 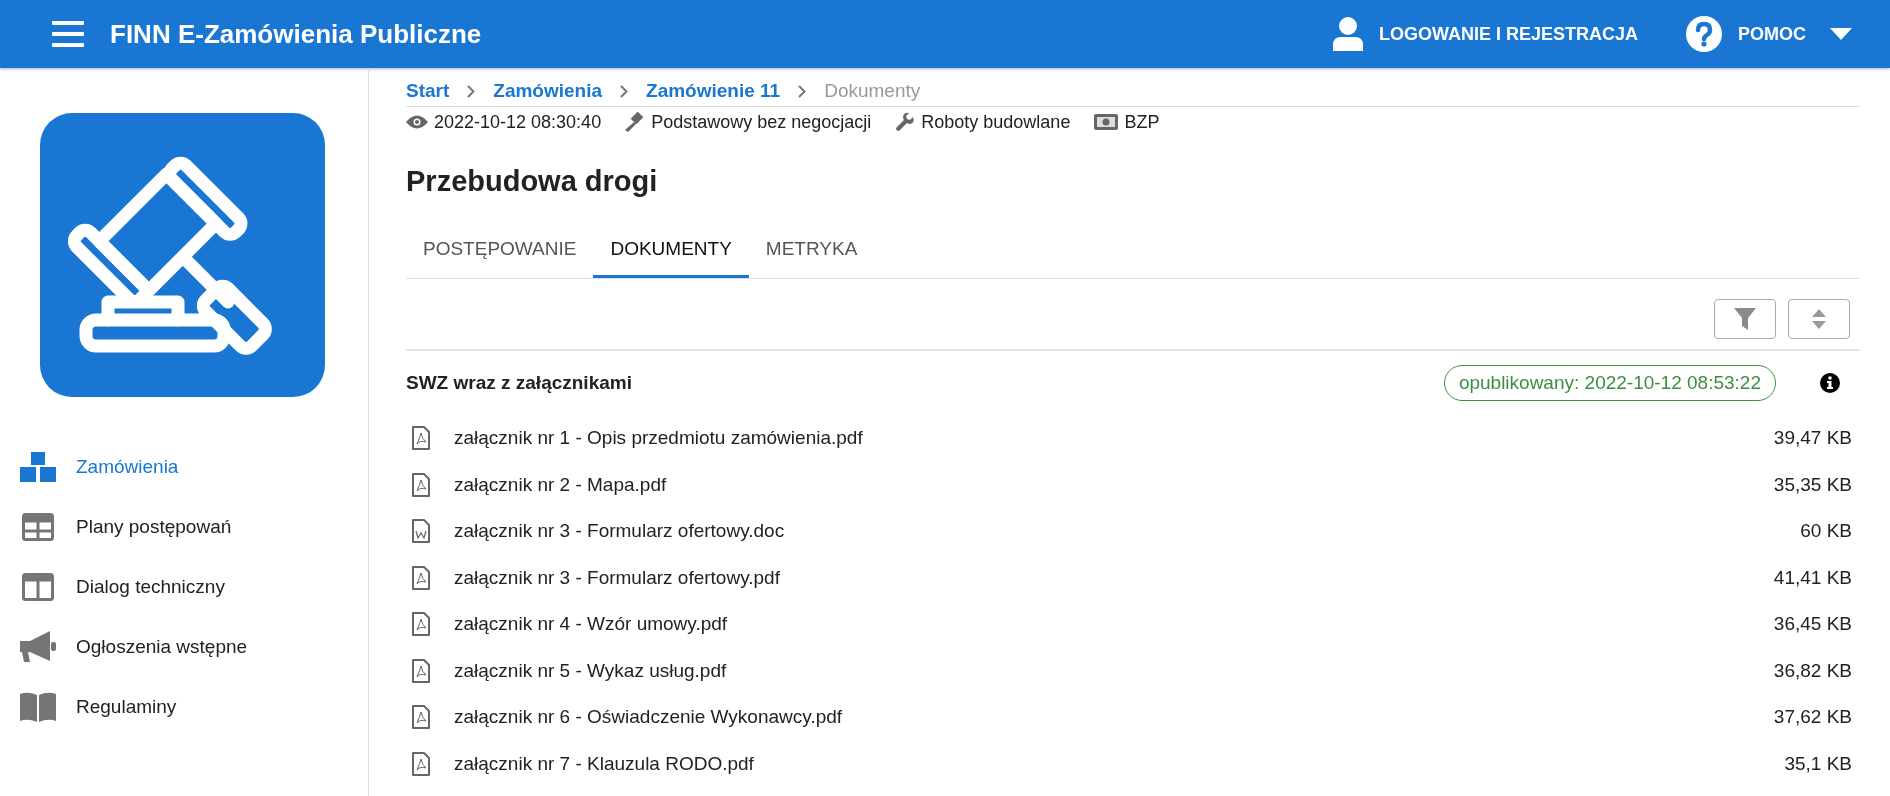 What do you see at coordinates (811, 251) in the screenshot?
I see `tab: METRYKA` at bounding box center [811, 251].